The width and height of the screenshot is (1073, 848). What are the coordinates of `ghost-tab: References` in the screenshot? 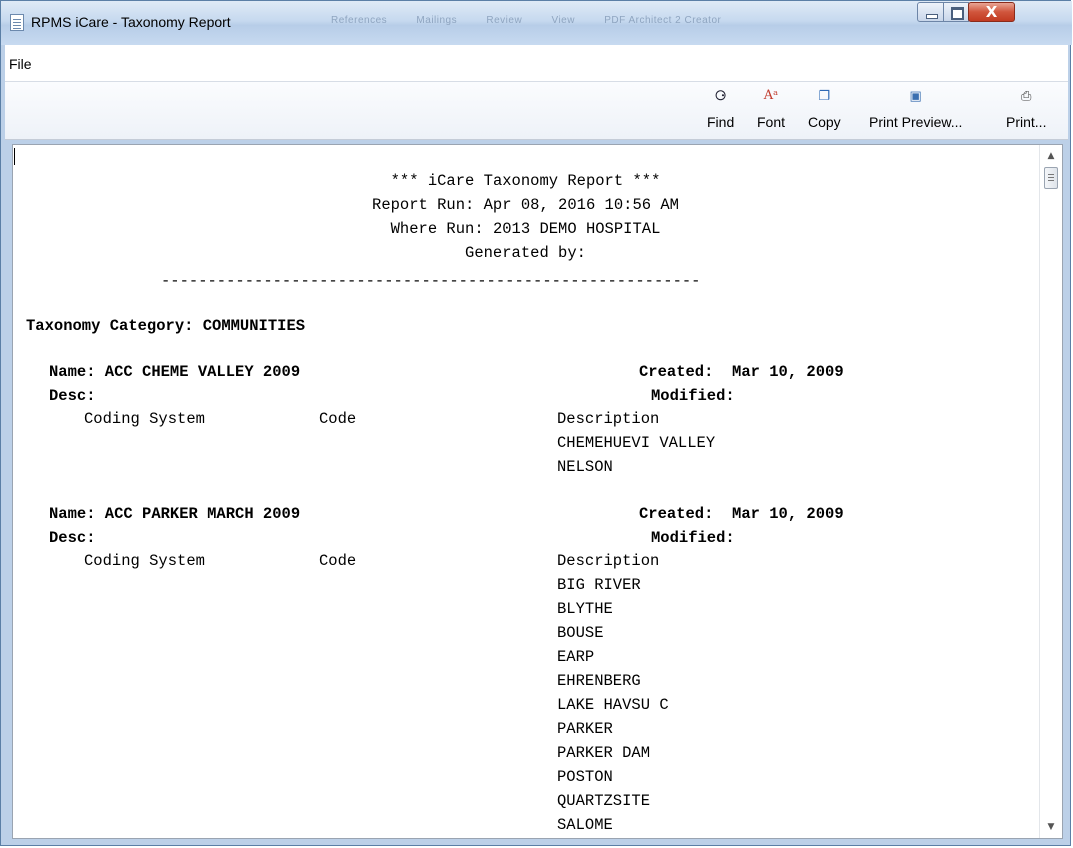 It's located at (359, 20).